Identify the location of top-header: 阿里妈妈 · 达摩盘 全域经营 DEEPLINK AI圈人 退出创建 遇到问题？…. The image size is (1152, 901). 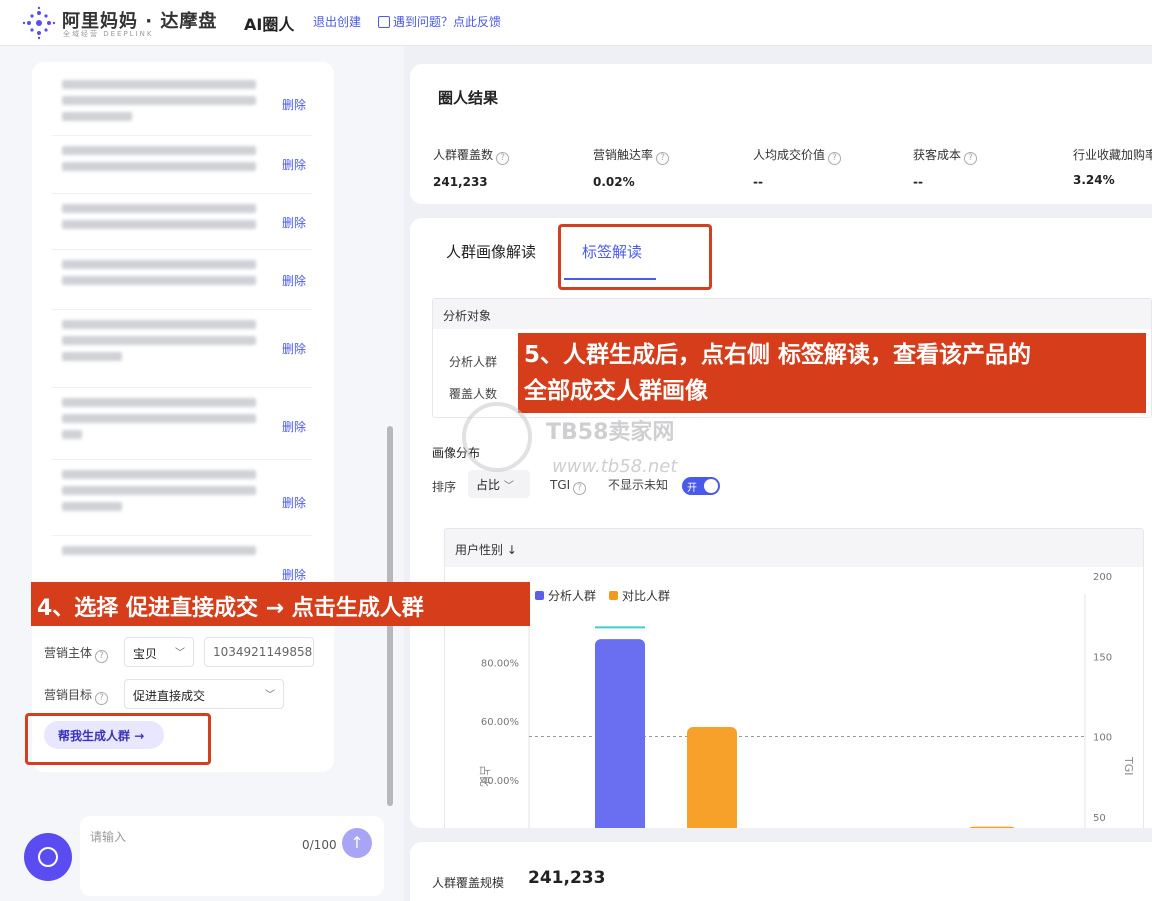
(576, 23).